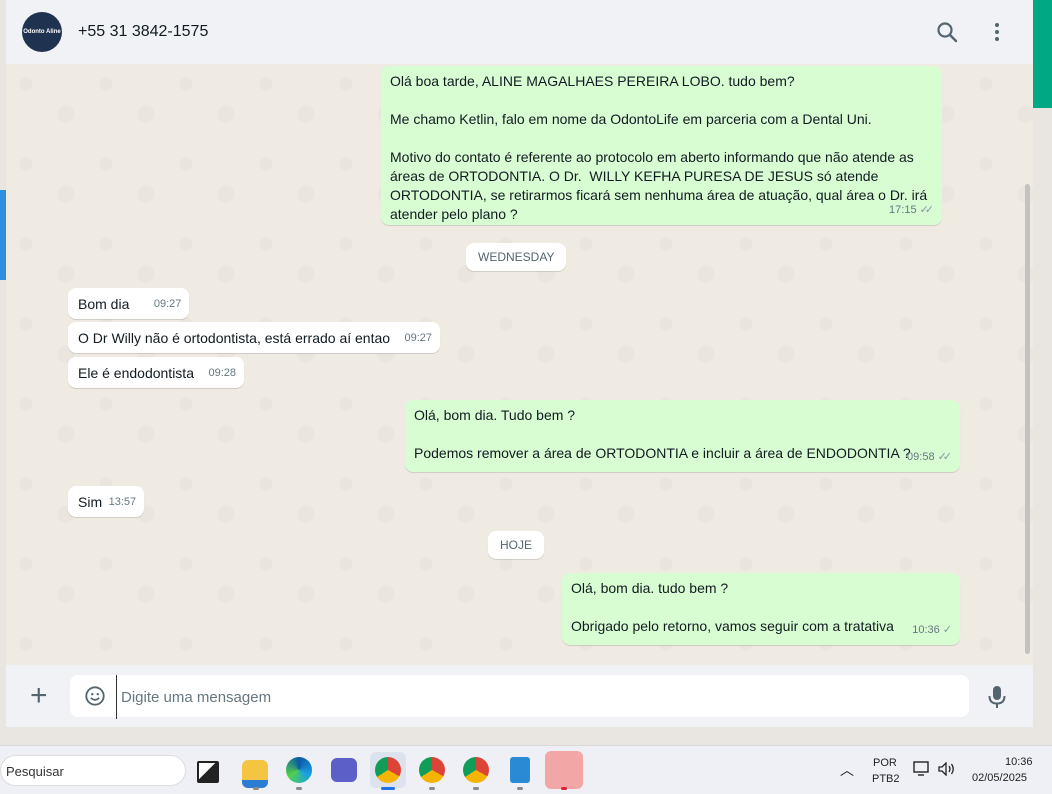 The width and height of the screenshot is (1052, 794). What do you see at coordinates (564, 770) in the screenshot?
I see `snipping-tool-icon` at bounding box center [564, 770].